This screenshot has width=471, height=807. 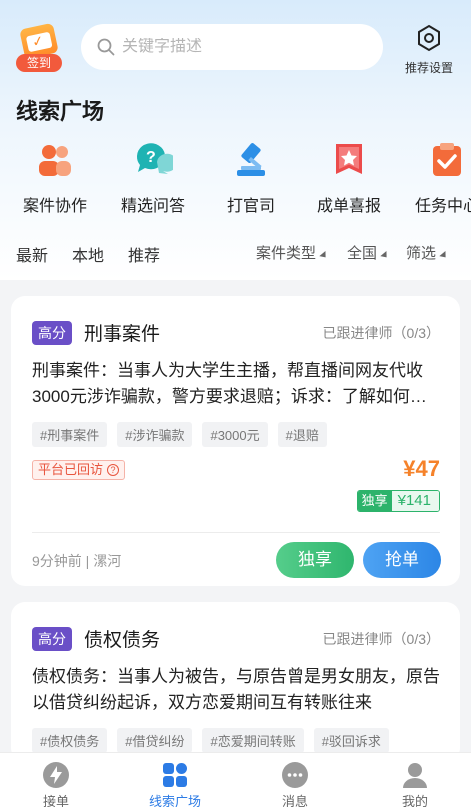 What do you see at coordinates (113, 470) in the screenshot?
I see `help-icon: ?` at bounding box center [113, 470].